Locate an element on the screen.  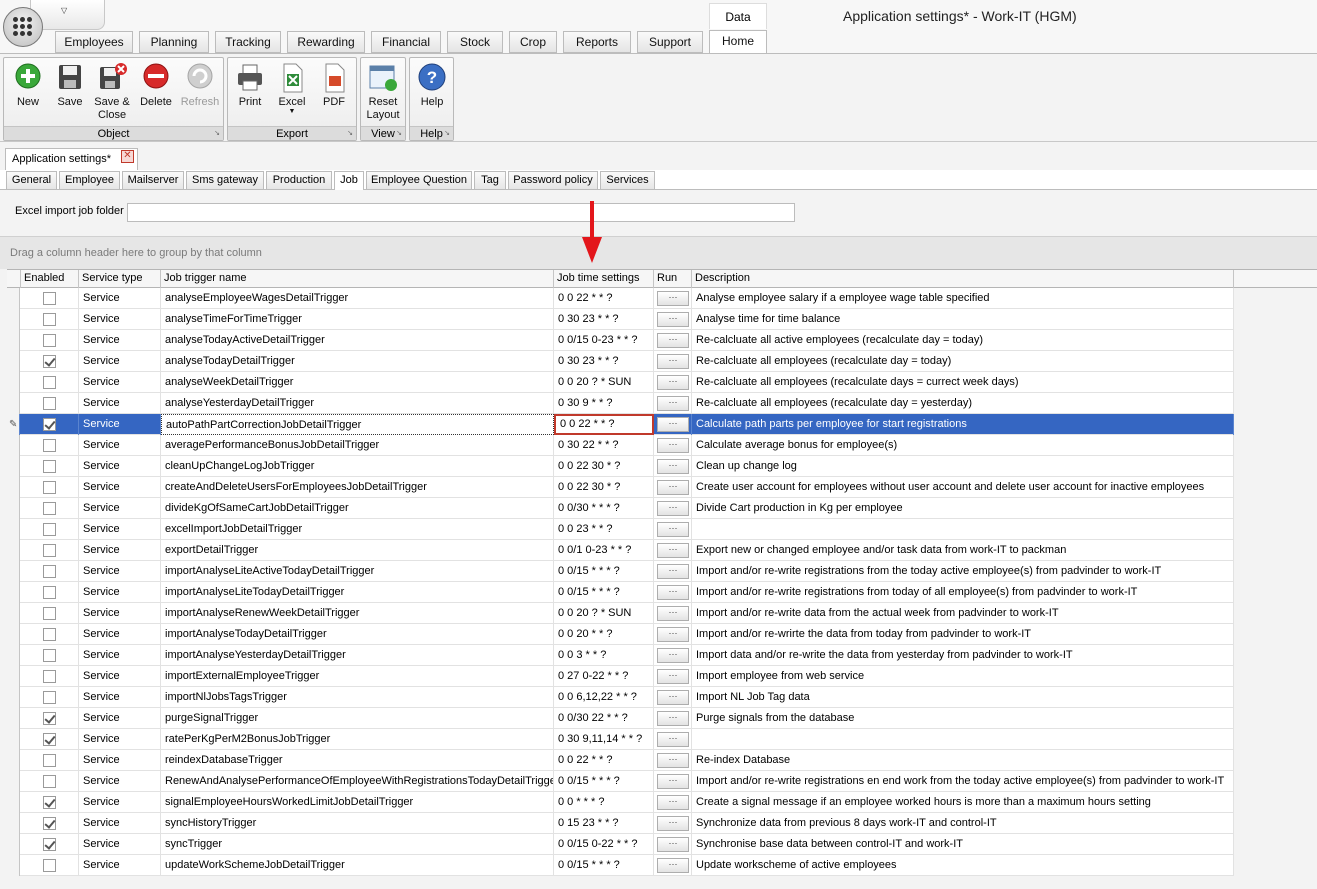
tab-production: Production is located at coordinates (299, 180).